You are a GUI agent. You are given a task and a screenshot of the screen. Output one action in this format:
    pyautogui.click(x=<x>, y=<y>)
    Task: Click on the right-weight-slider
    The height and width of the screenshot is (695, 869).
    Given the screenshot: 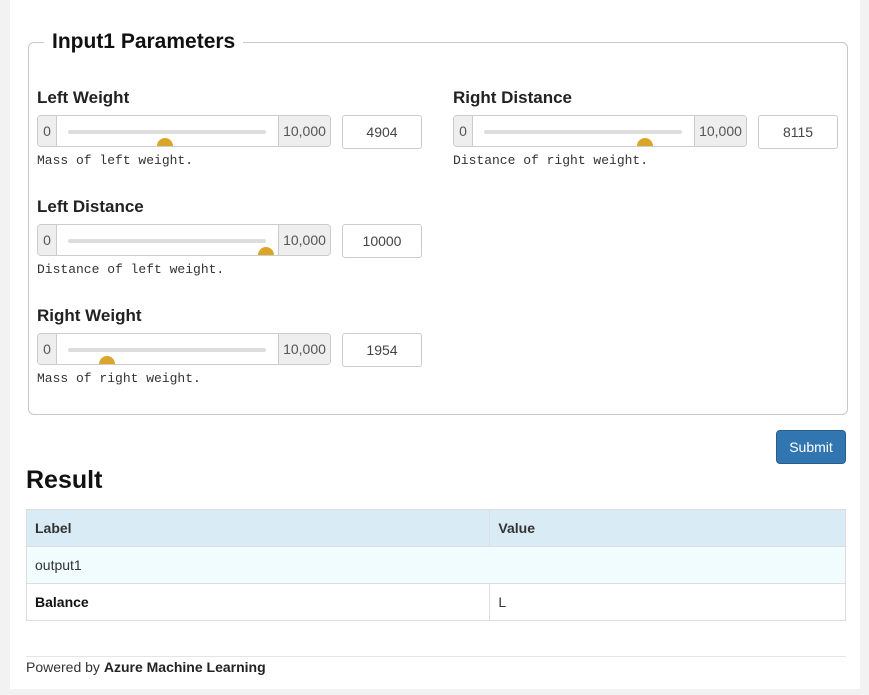 What is the action you would take?
    pyautogui.click(x=167, y=349)
    